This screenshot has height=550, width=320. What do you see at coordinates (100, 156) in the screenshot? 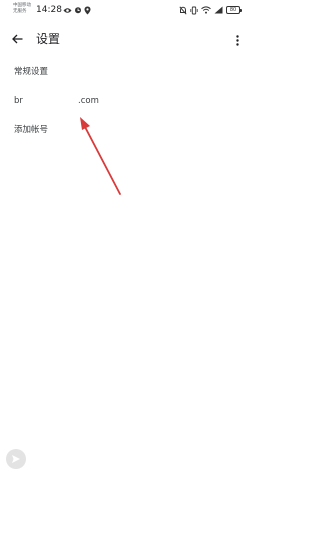
I see `annotation-arrow` at bounding box center [100, 156].